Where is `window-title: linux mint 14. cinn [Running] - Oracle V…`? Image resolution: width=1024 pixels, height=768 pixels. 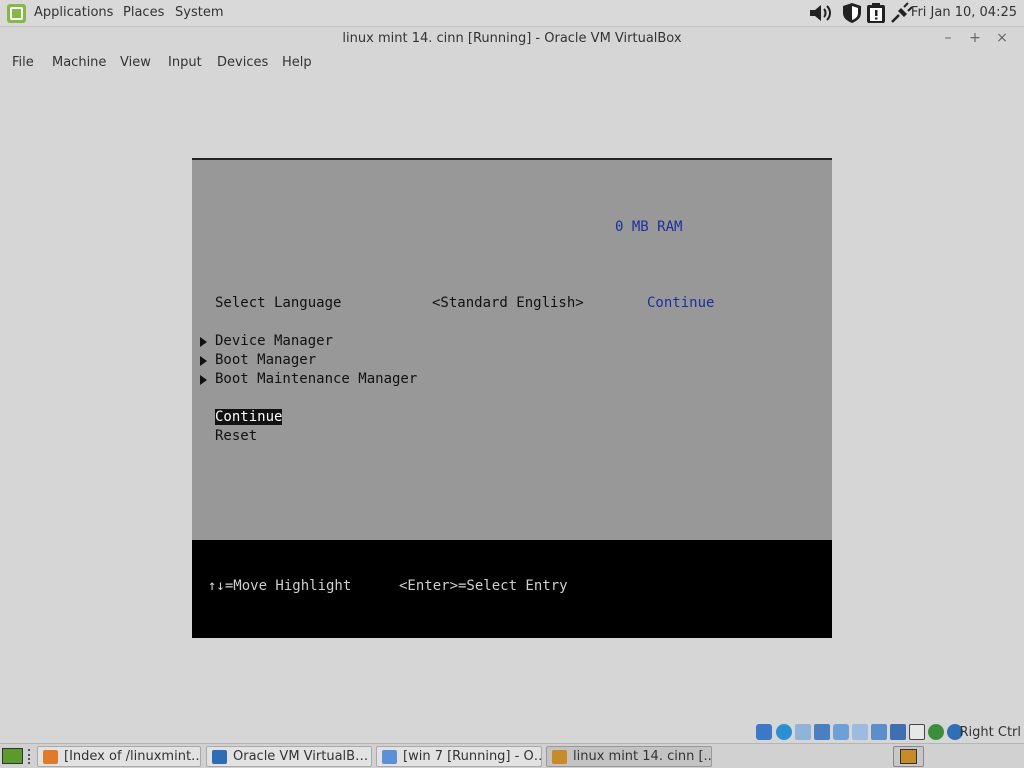
window-title: linux mint 14. cinn [Running] - Oracle V… is located at coordinates (512, 38).